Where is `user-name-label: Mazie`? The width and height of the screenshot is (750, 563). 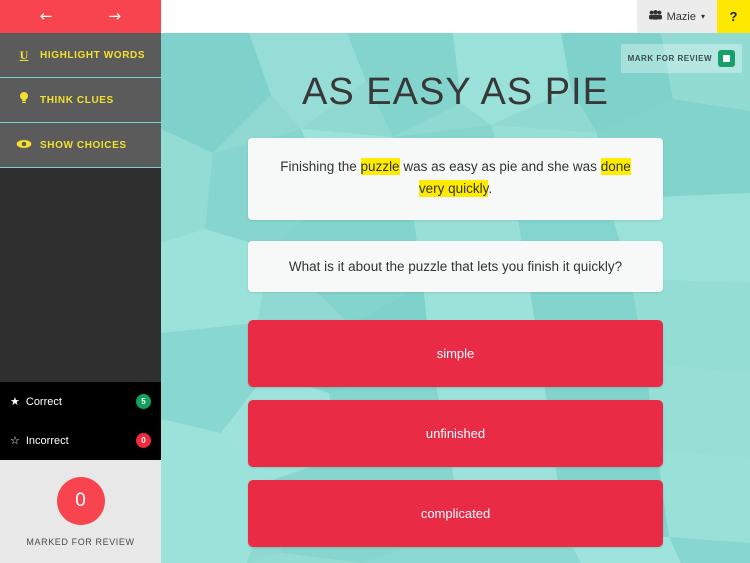 user-name-label: Mazie is located at coordinates (681, 16).